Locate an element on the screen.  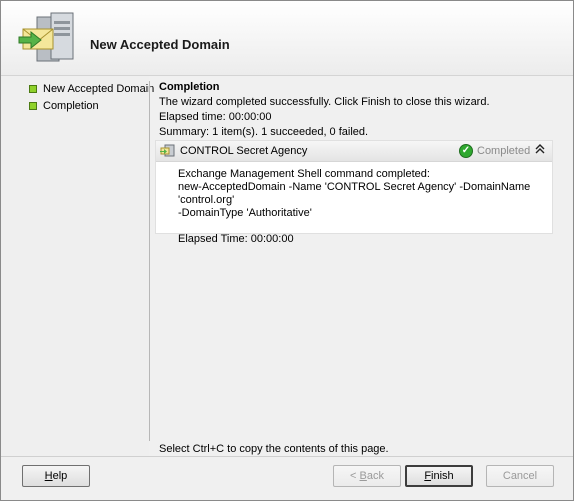
double-chevron-up-icon is located at coordinates (540, 151).